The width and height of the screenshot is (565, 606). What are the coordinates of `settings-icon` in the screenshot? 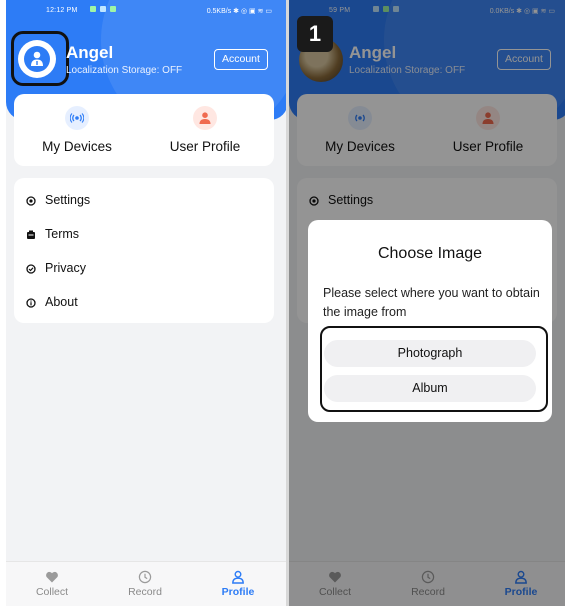 It's located at (31, 201).